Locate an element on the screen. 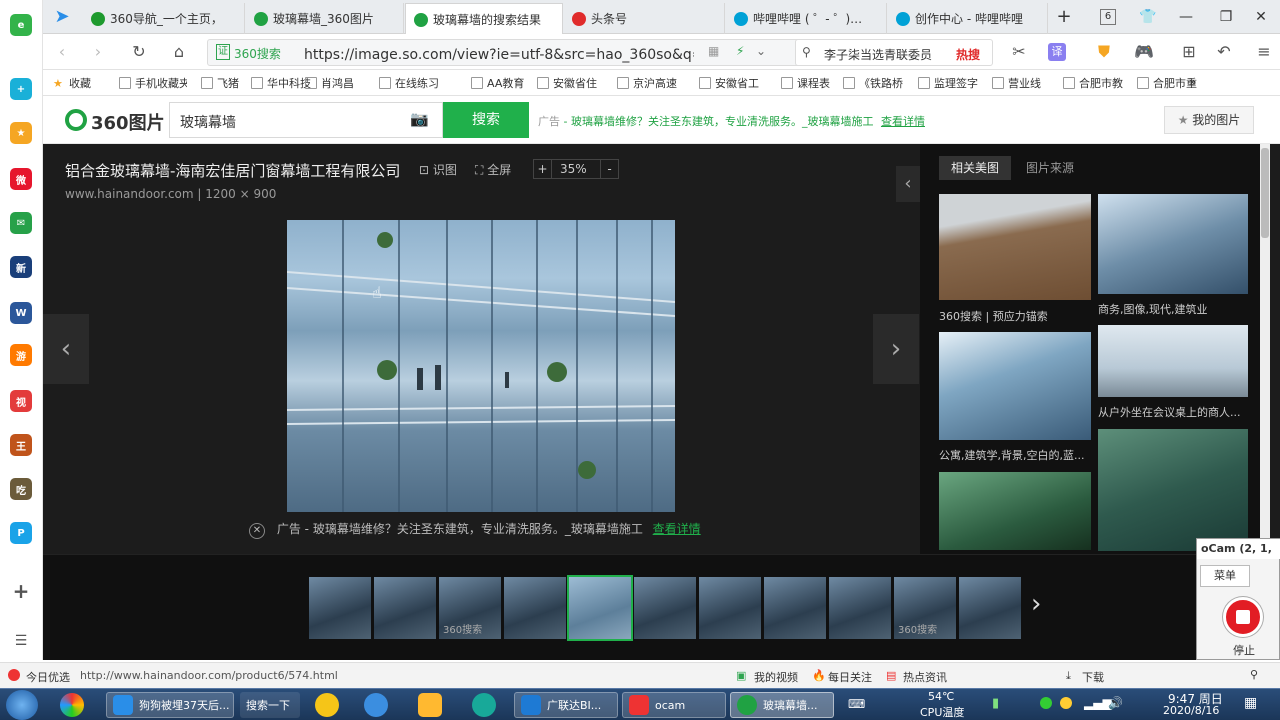 Image resolution: width=1280 pixels, height=720 pixels. apps-plus-icon: + is located at coordinates (21, 89).